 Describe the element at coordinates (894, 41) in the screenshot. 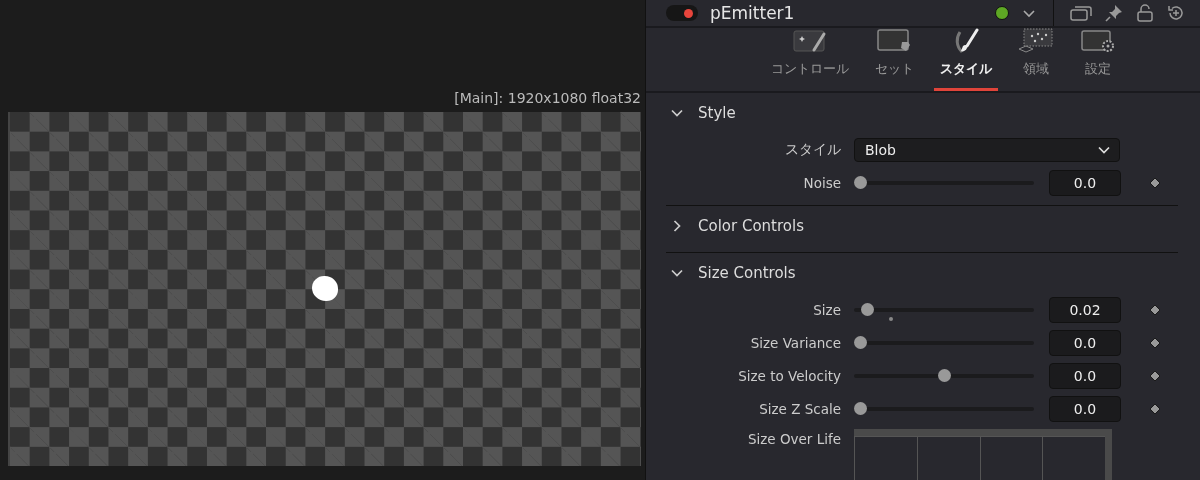

I see `tag-icon` at that location.